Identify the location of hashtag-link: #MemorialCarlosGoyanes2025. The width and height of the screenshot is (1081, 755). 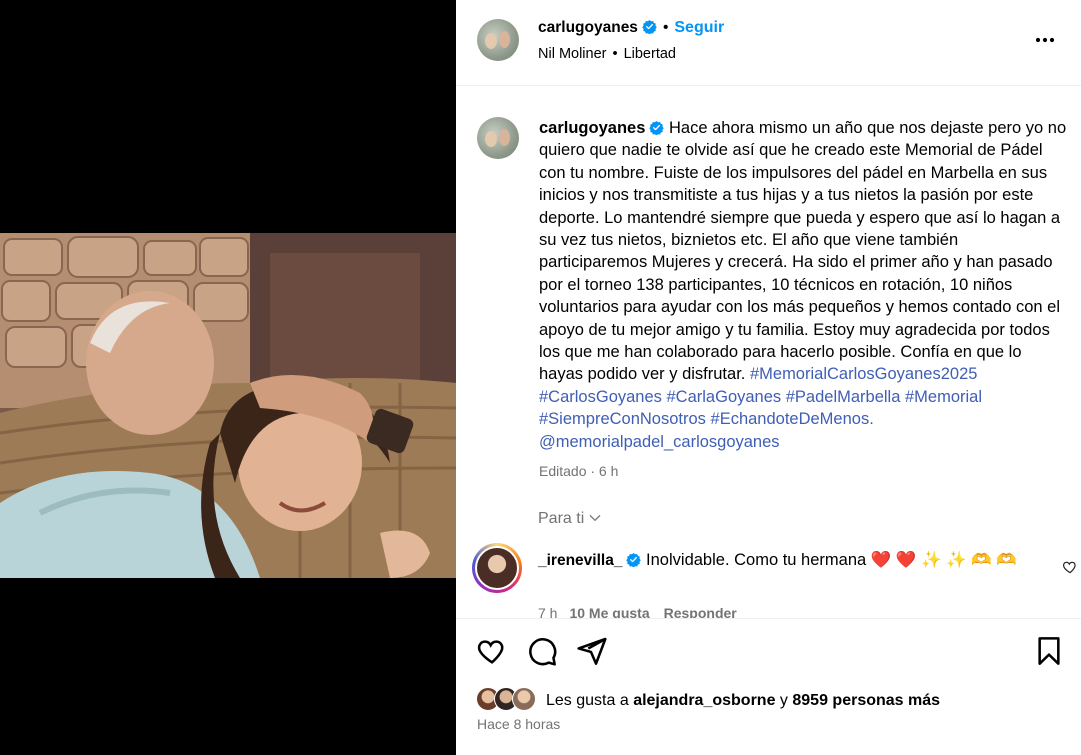
(863, 374).